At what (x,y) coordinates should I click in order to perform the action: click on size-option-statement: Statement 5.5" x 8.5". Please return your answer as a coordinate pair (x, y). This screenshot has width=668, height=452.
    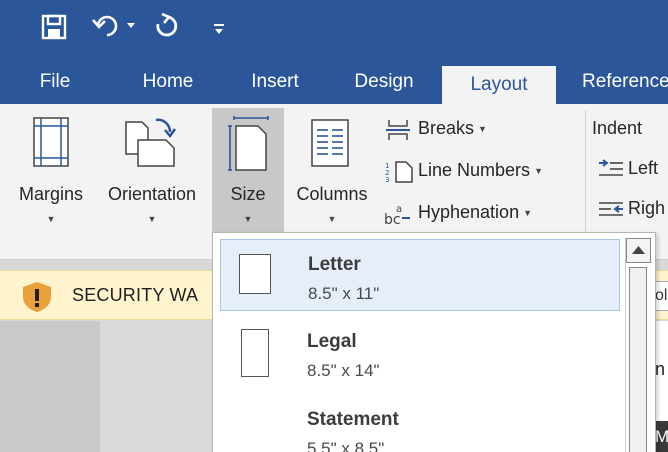
    Looking at the image, I should click on (420, 423).